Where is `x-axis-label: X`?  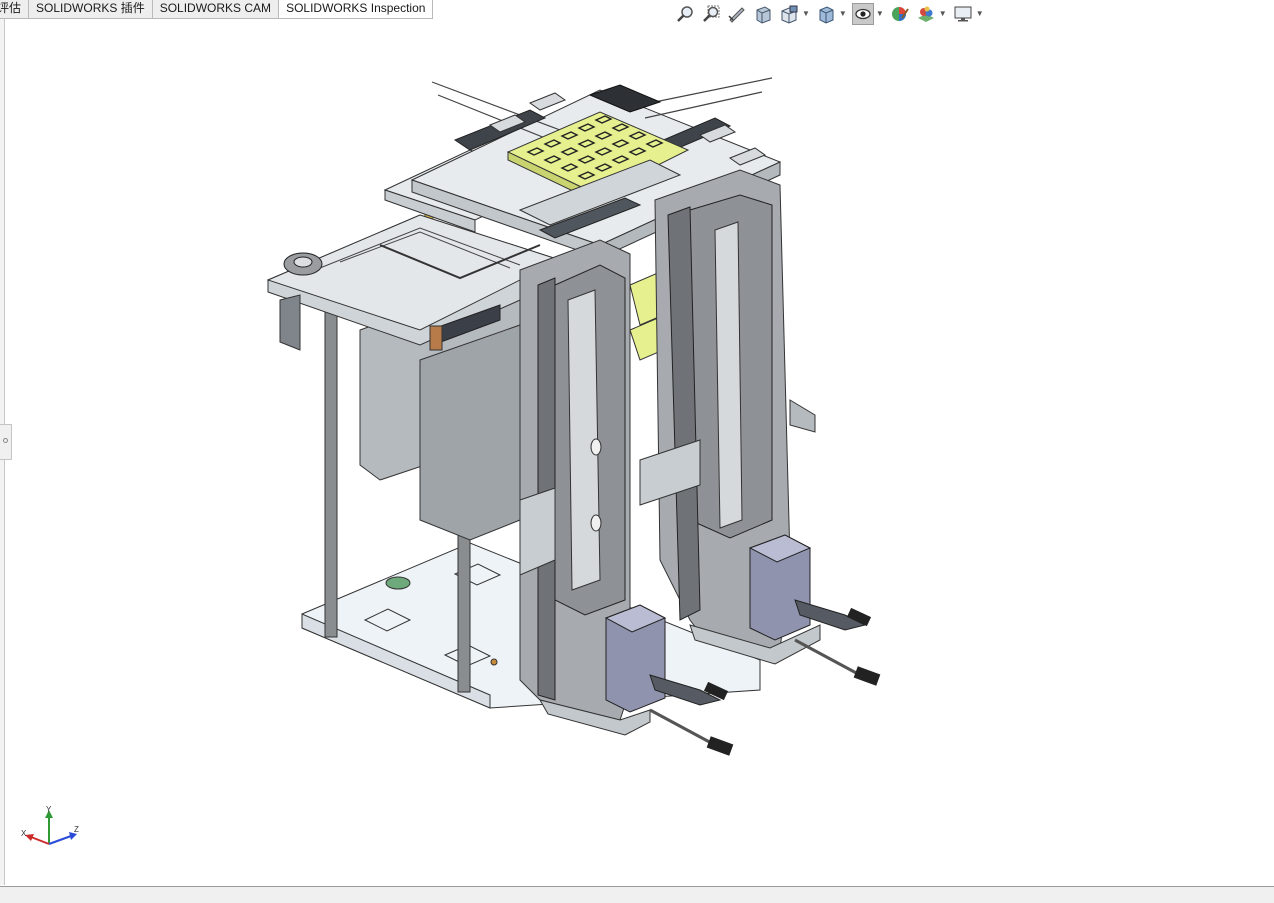 x-axis-label: X is located at coordinates (24, 833).